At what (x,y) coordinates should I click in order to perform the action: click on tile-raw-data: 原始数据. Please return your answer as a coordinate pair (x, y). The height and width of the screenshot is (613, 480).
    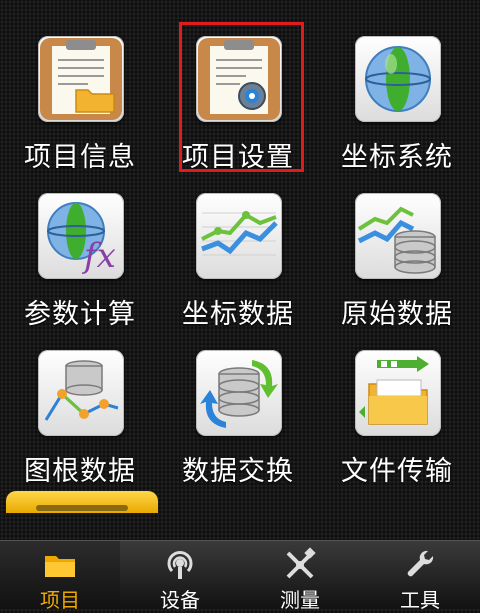
    Looking at the image, I should click on (397, 243).